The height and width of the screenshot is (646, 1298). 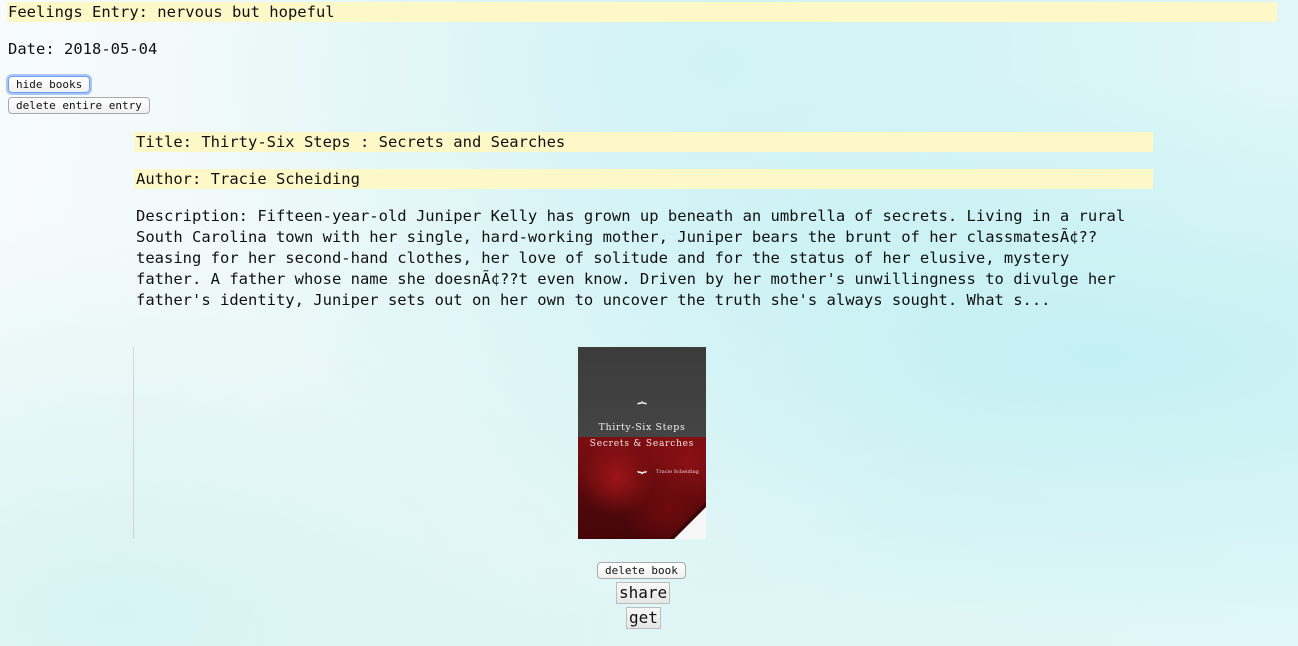 What do you see at coordinates (643, 593) in the screenshot?
I see `share-button: share` at bounding box center [643, 593].